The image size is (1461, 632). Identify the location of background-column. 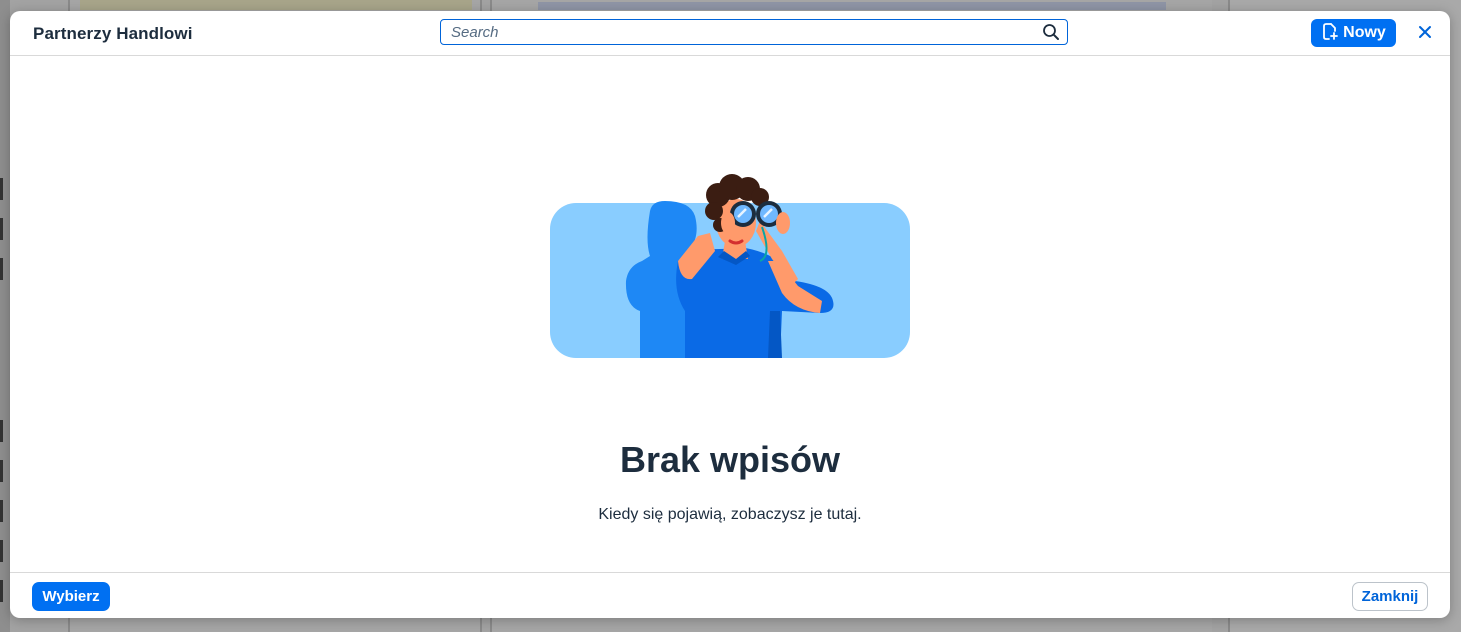
(5, 316).